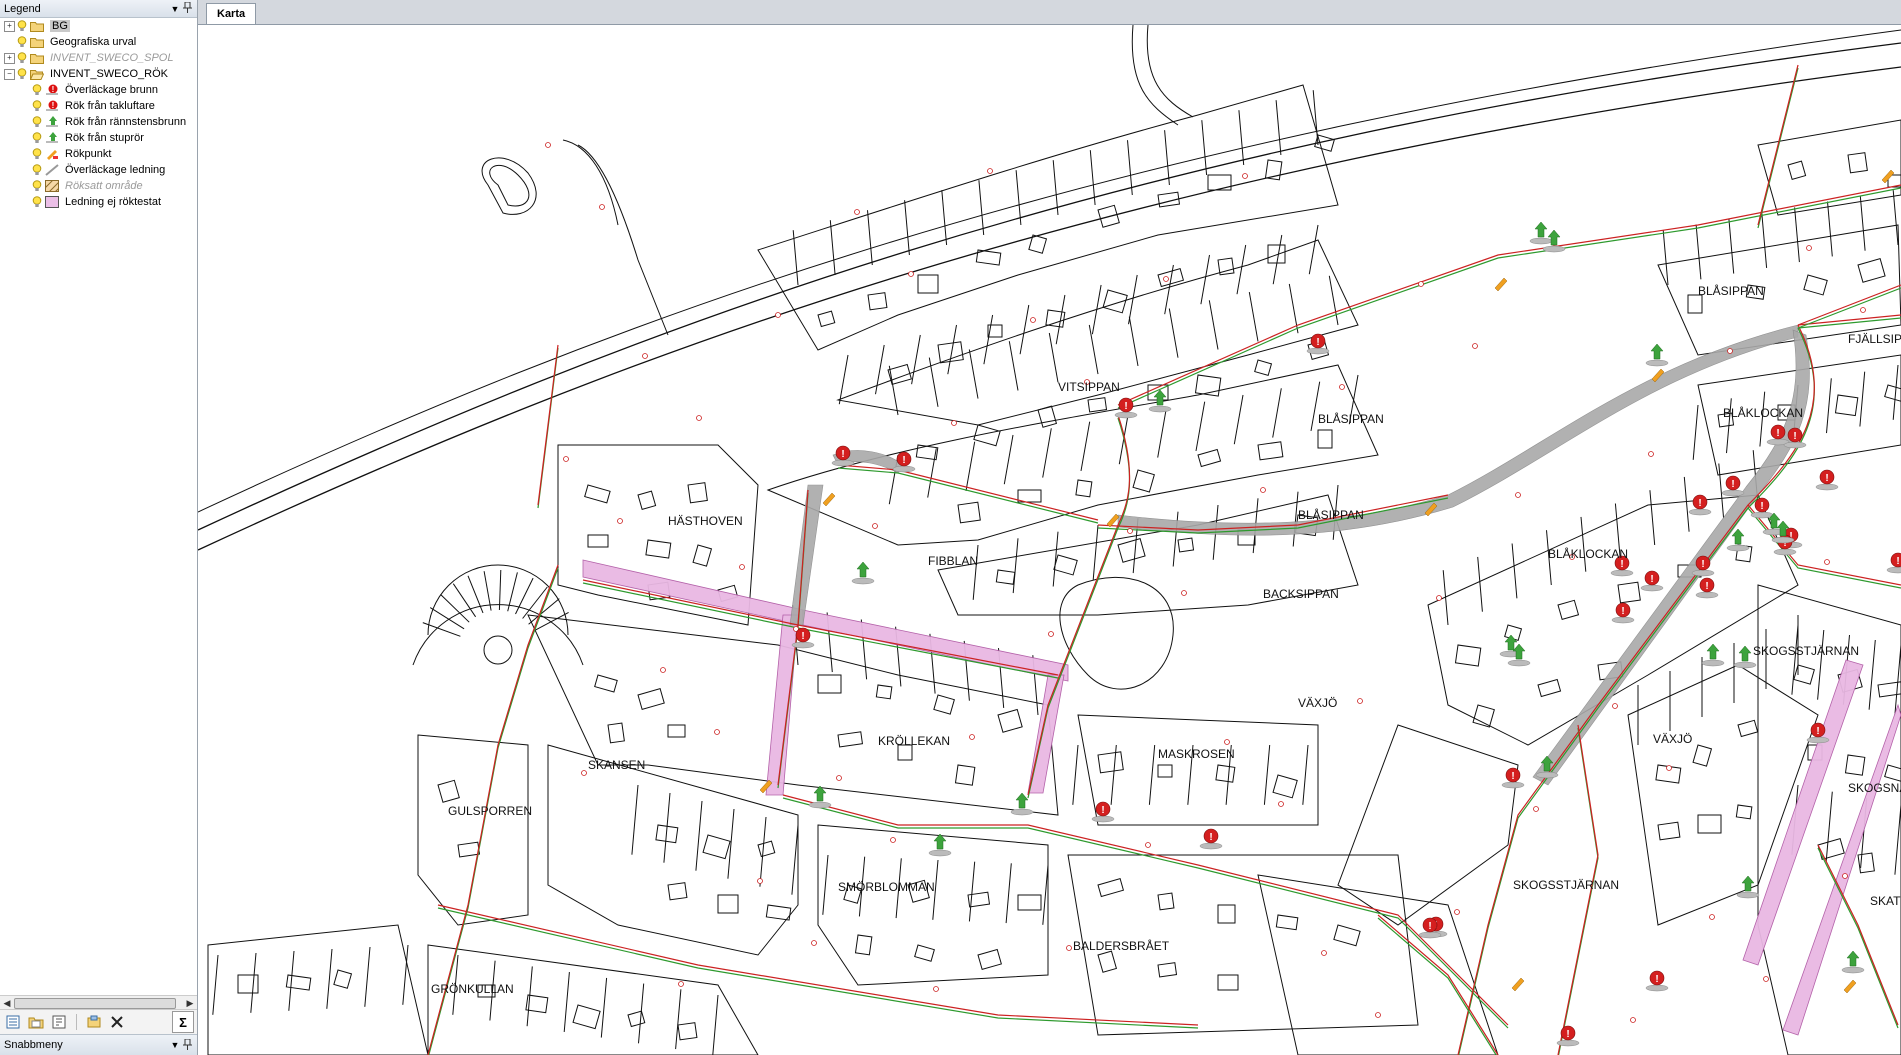  I want to click on refresh-icon, so click(94, 1022).